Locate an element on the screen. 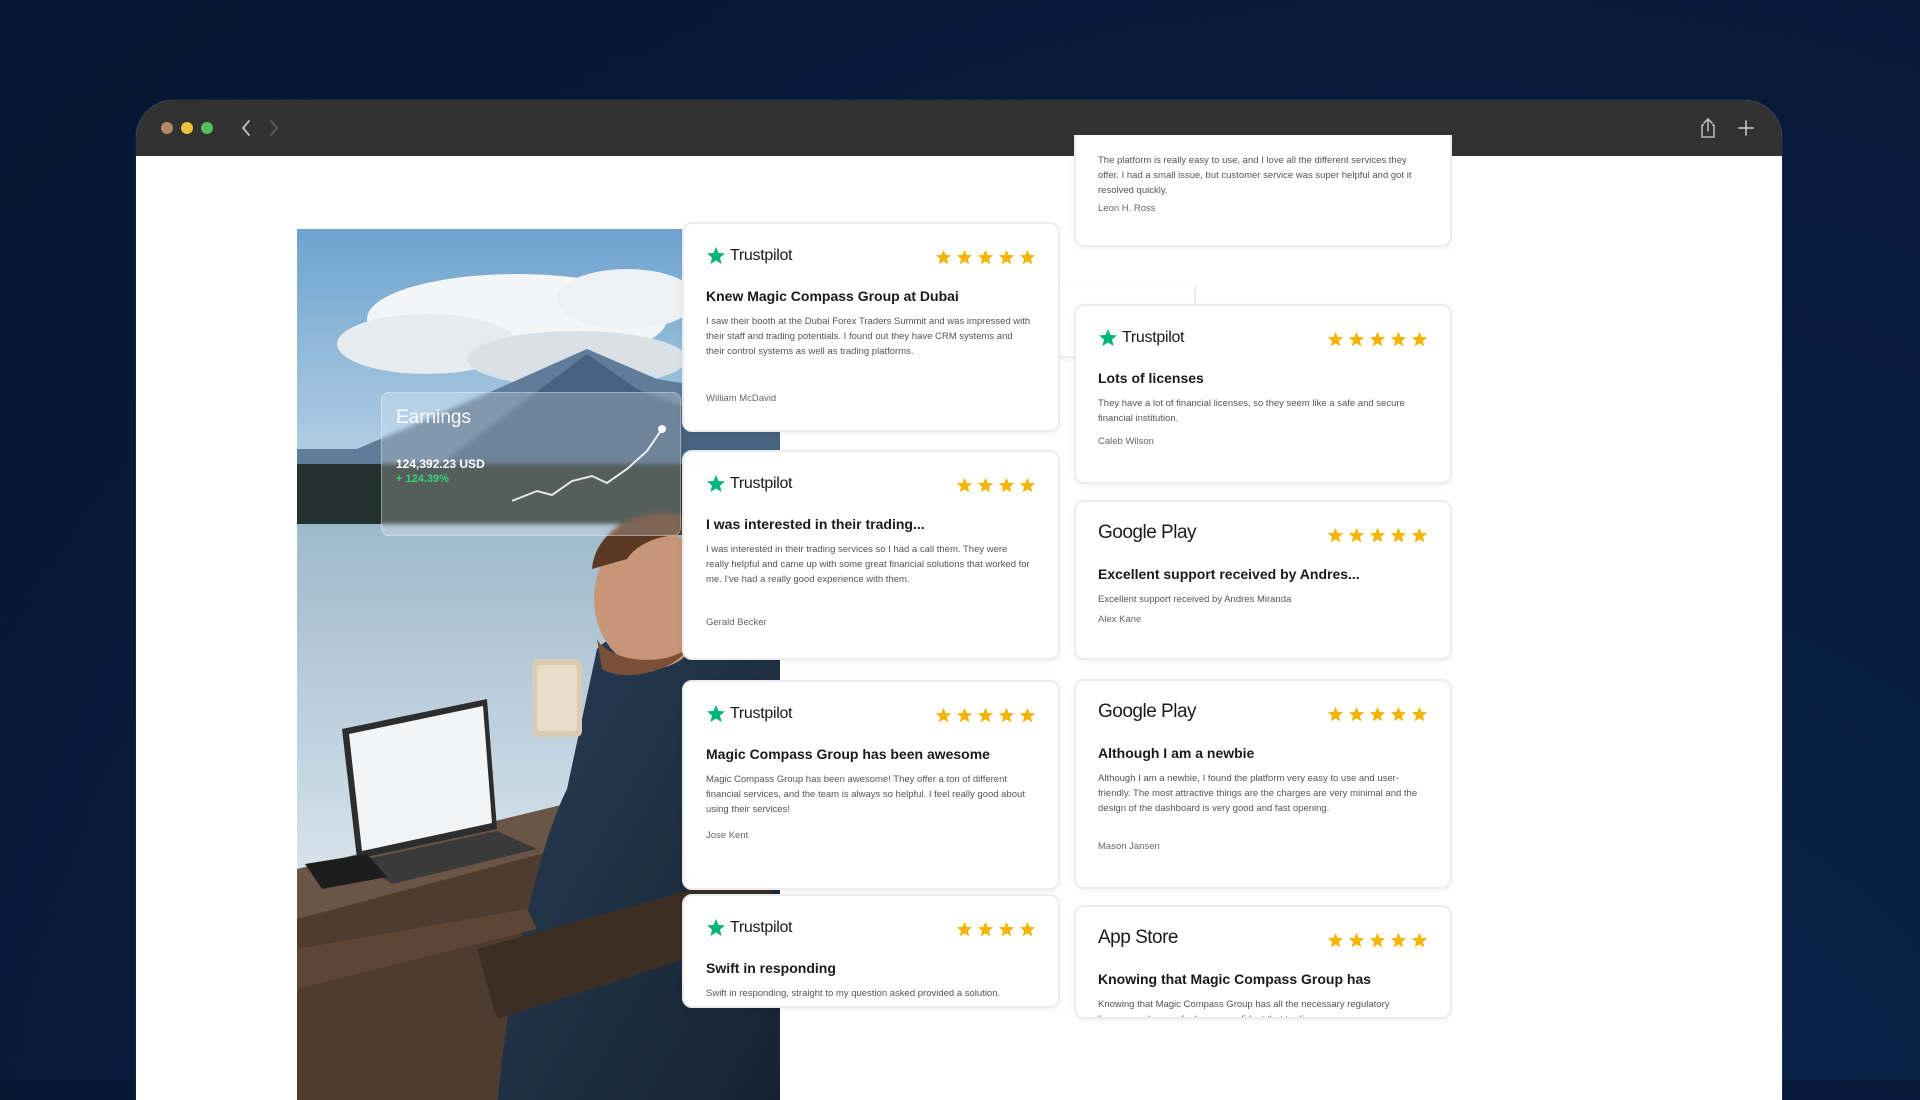 The width and height of the screenshot is (1920, 1100). review-title: Knowing that Magic Compass Group has is located at coordinates (1235, 979).